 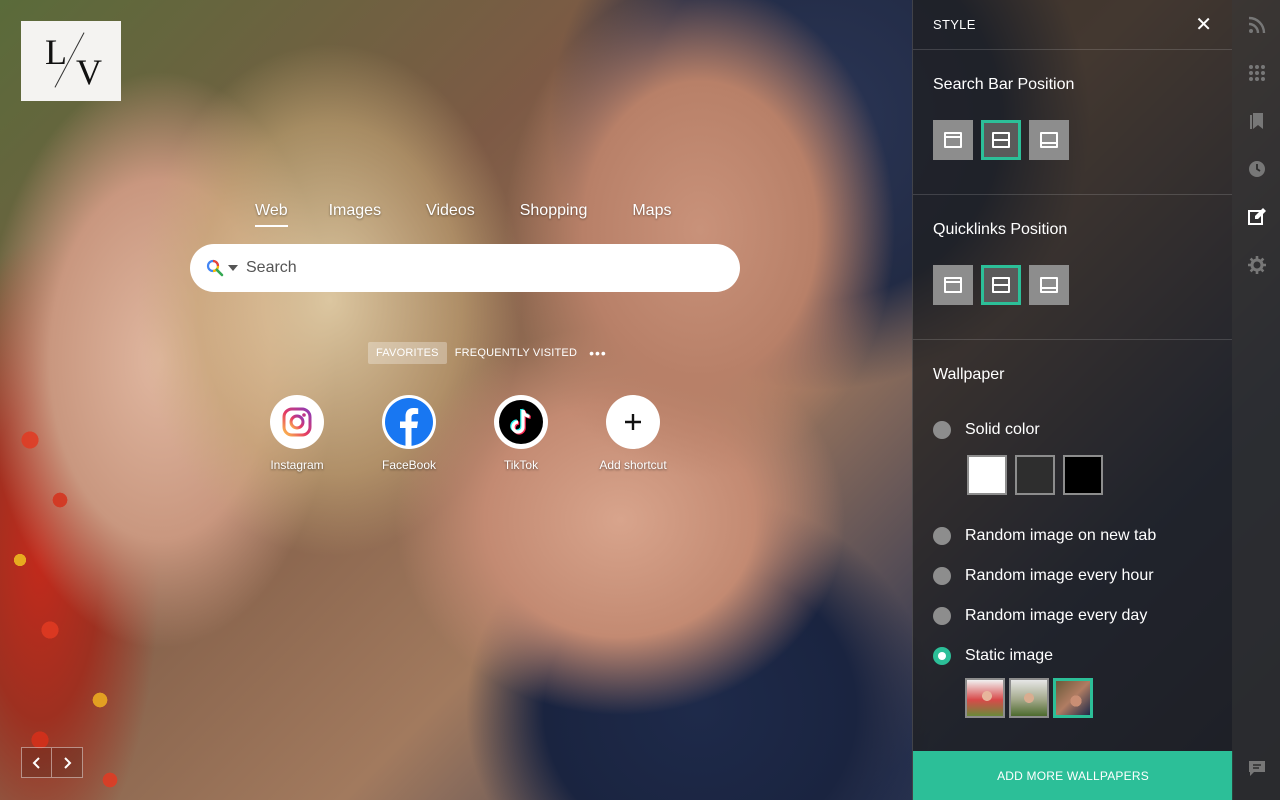 What do you see at coordinates (516, 353) in the screenshot?
I see `tab-frequently-visited: FREQUENTLY VISITED` at bounding box center [516, 353].